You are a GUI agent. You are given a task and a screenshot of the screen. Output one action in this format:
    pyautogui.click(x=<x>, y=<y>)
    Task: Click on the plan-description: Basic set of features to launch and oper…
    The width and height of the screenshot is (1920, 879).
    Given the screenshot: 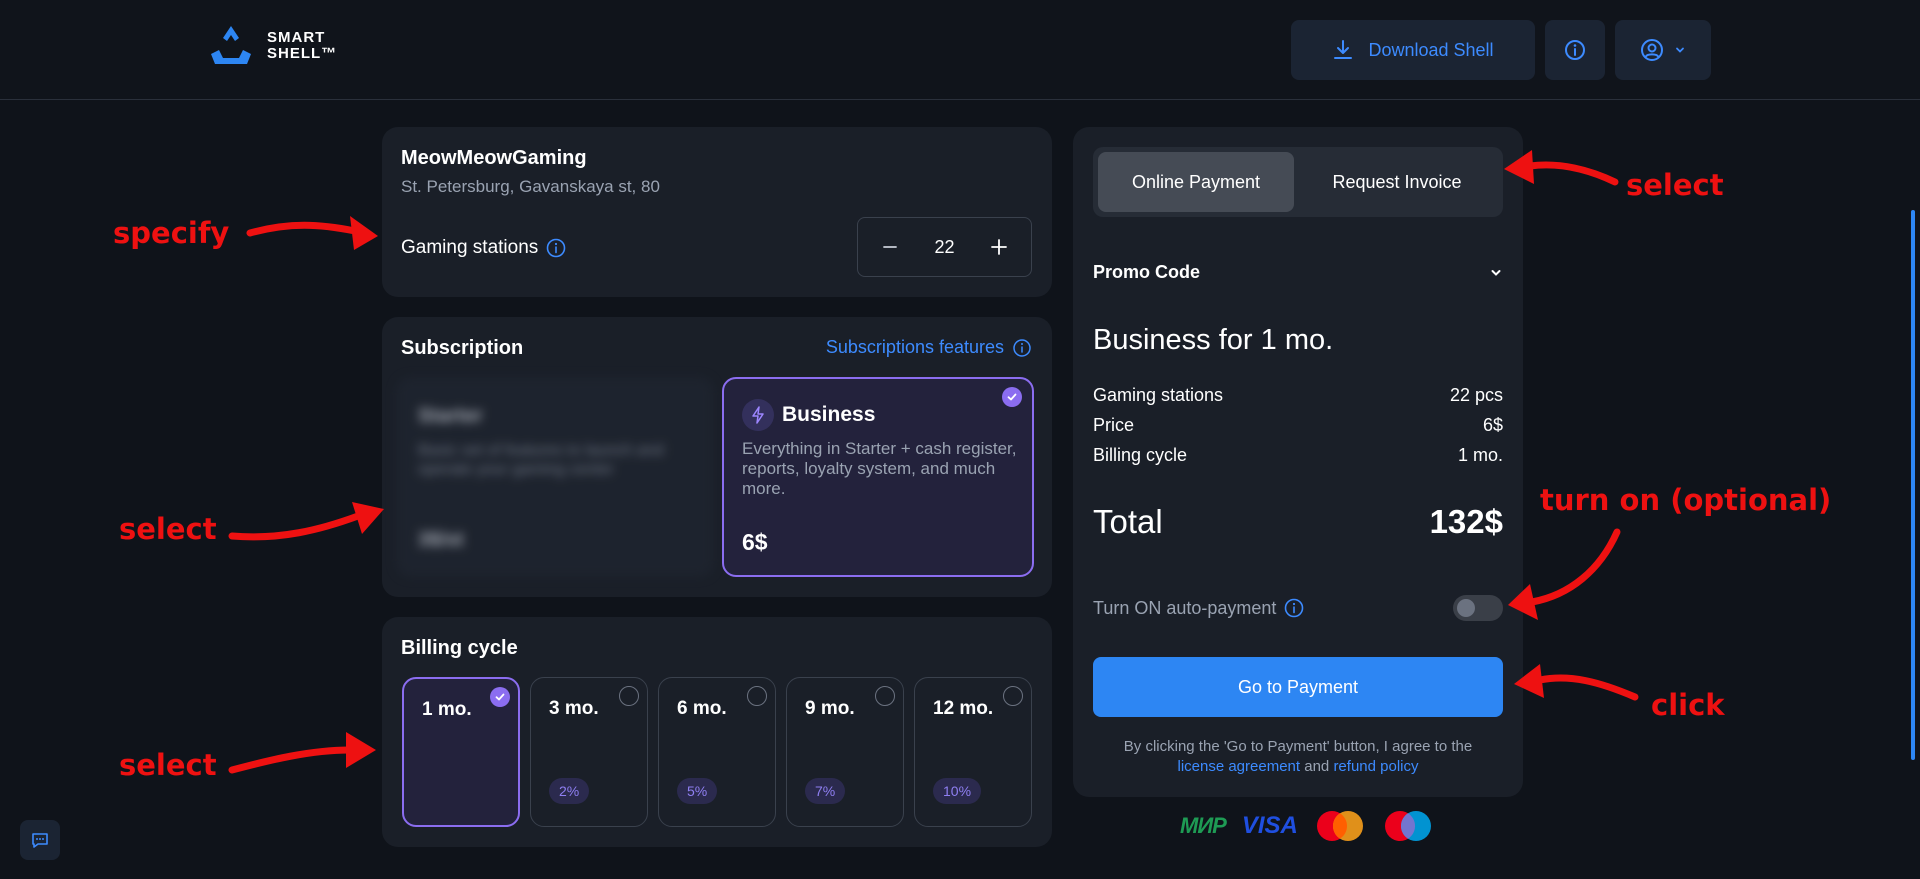 What is the action you would take?
    pyautogui.click(x=541, y=460)
    